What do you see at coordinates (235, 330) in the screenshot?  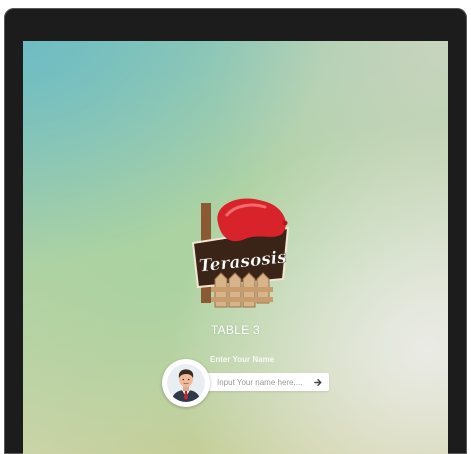 I see `table-label: TABLE 3` at bounding box center [235, 330].